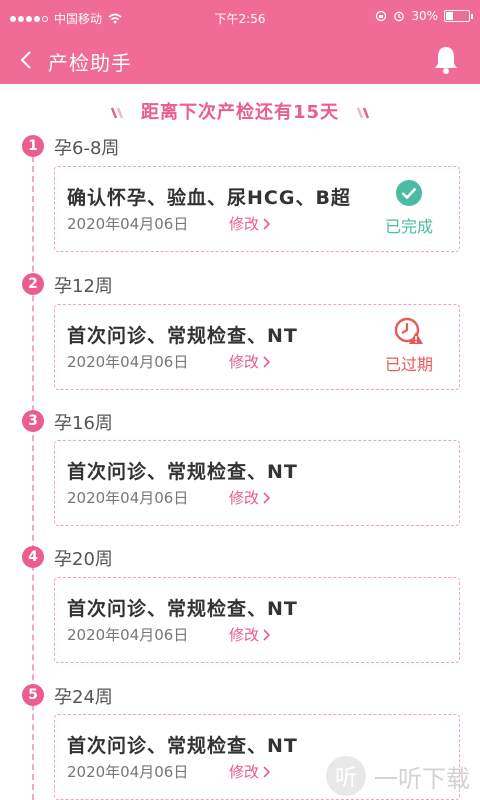  Describe the element at coordinates (33, 284) in the screenshot. I see `stage-number: 2` at that location.